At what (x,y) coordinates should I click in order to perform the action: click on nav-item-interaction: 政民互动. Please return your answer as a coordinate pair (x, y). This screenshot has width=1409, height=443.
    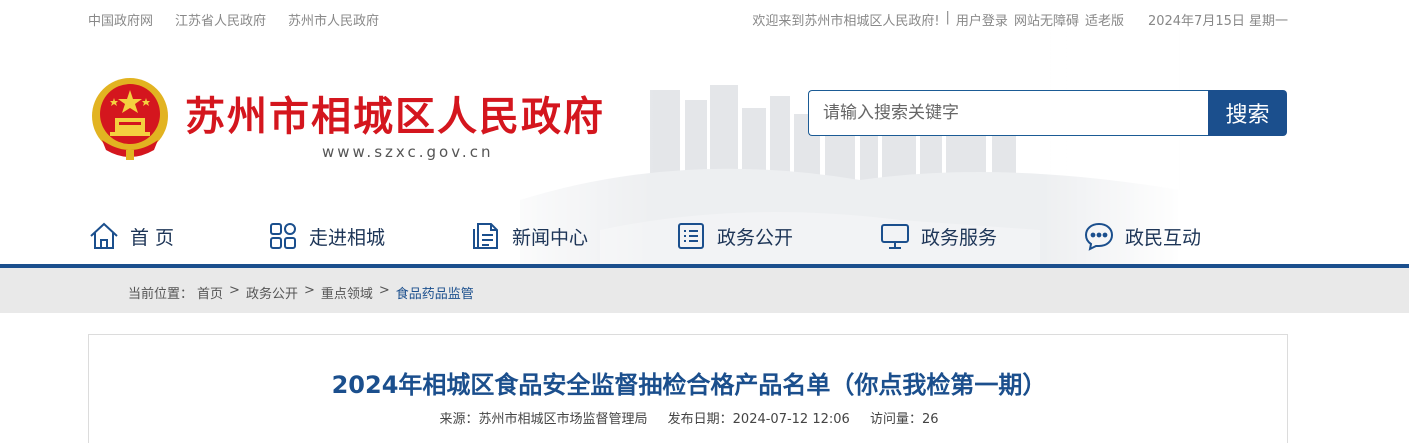
    Looking at the image, I should click on (1142, 236).